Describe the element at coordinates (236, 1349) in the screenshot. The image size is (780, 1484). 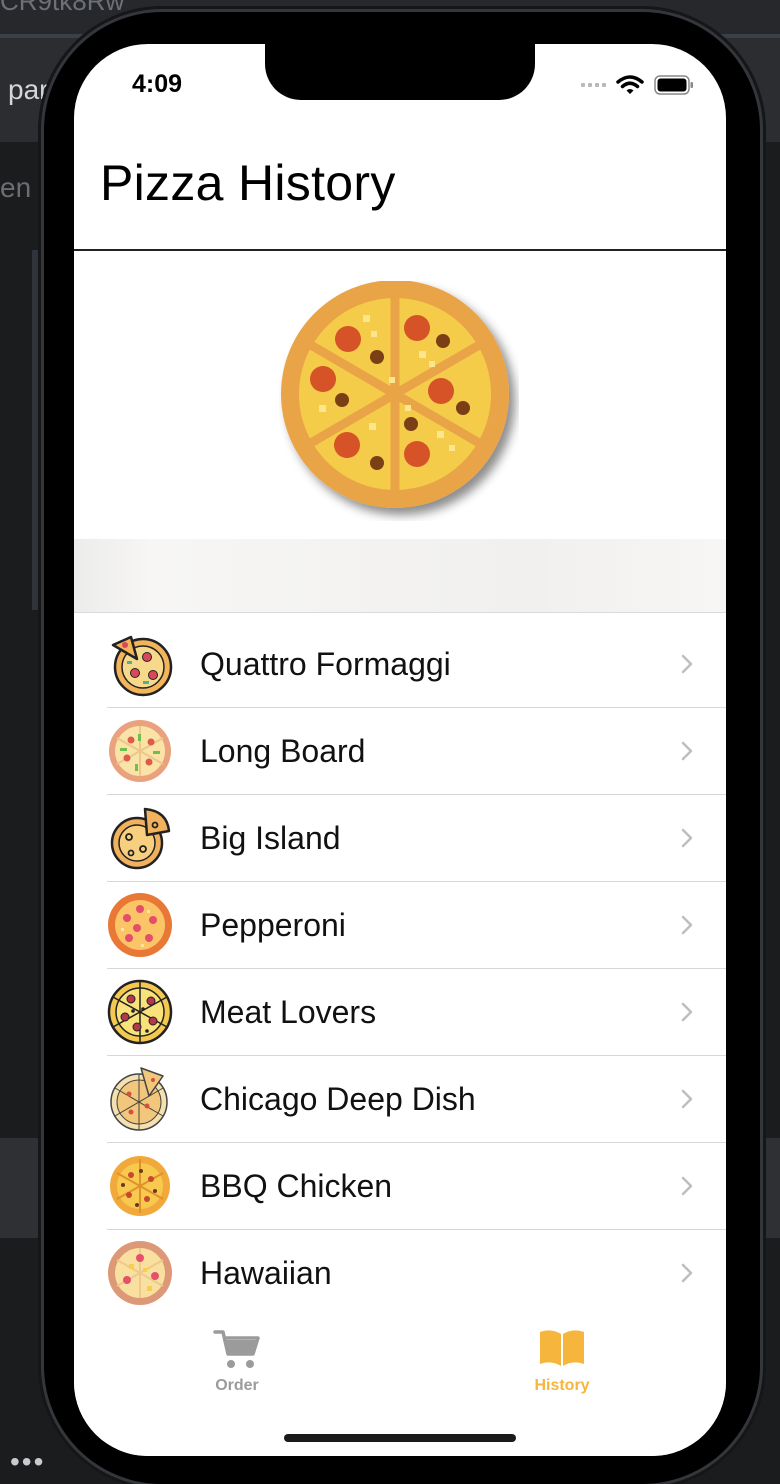
I see `cart-icon` at that location.